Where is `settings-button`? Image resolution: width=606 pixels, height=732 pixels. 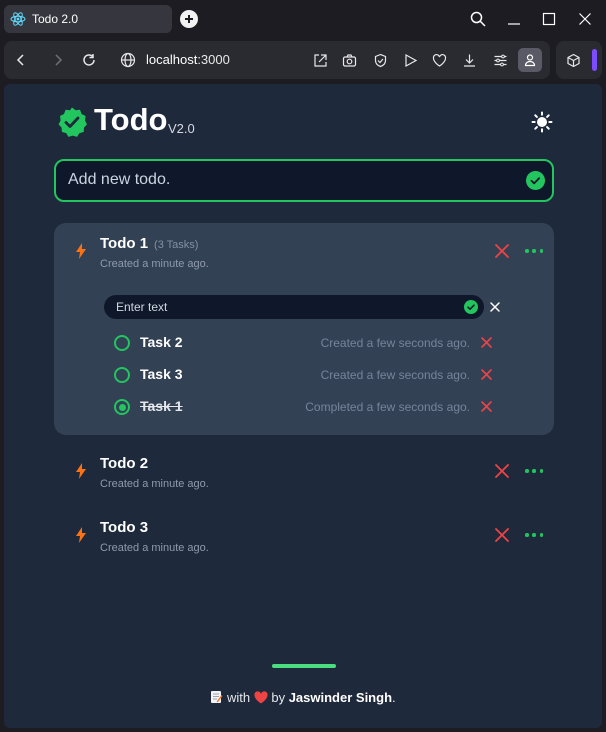
settings-button is located at coordinates (500, 60).